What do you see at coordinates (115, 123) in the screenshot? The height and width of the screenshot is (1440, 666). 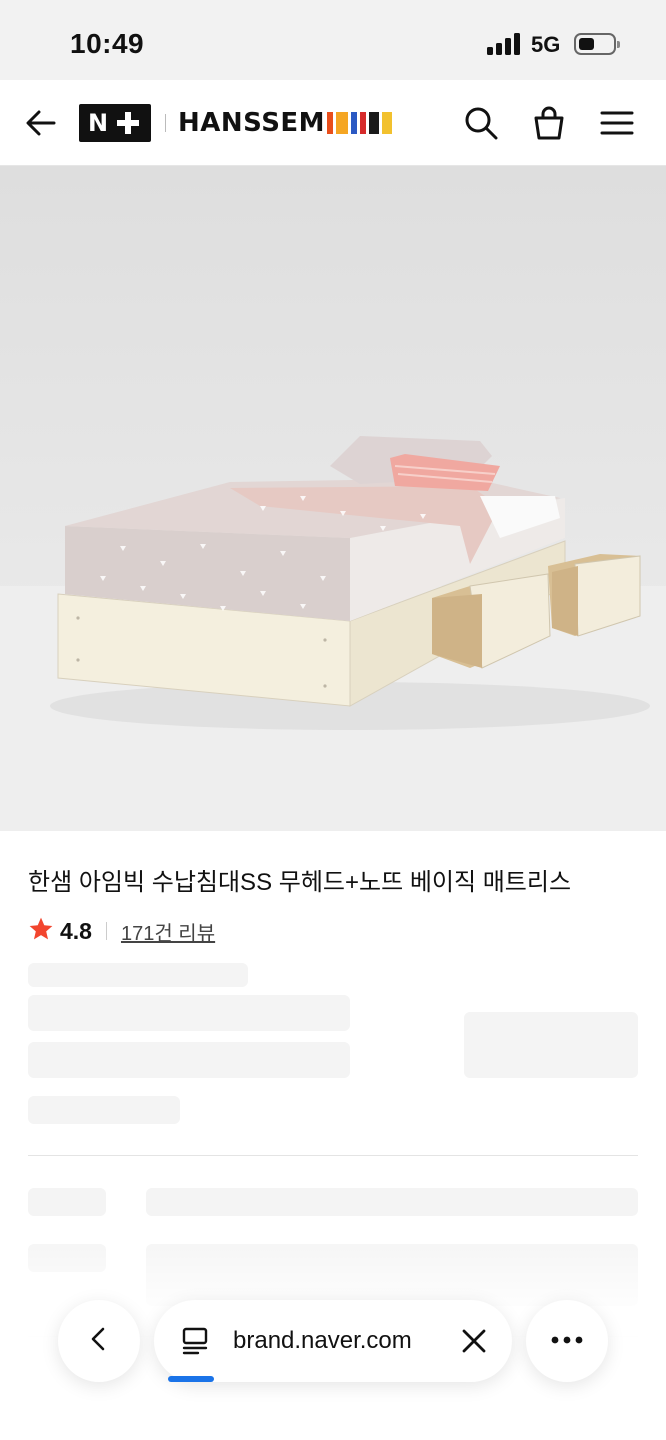 I see `nplus-store-logo: N+ N` at bounding box center [115, 123].